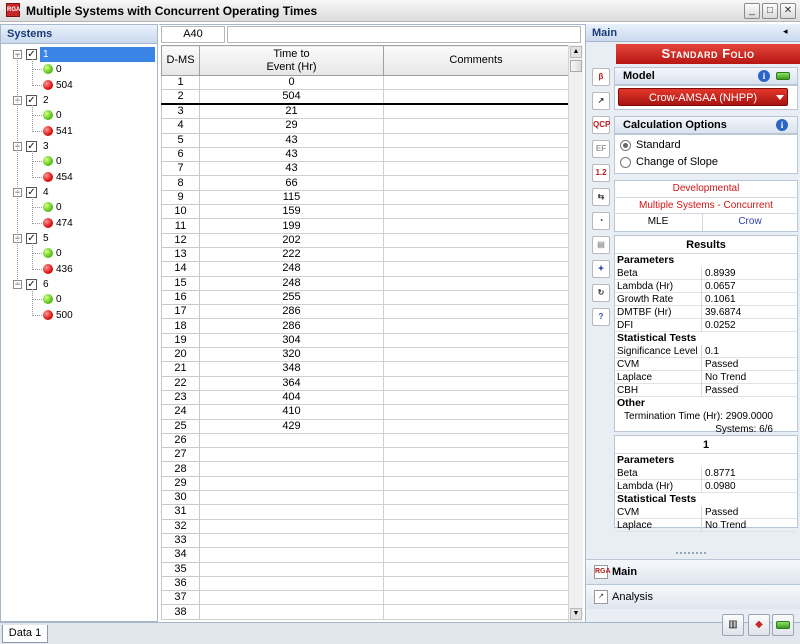  Describe the element at coordinates (180, 440) in the screenshot. I see `row-number-cell: 26` at that location.